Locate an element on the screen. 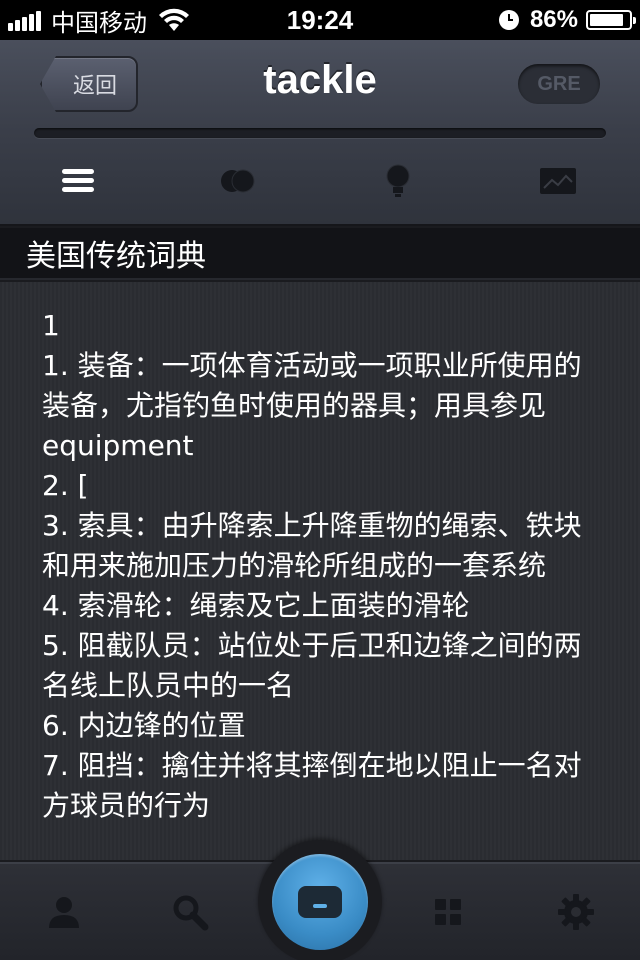 The height and width of the screenshot is (960, 640). status-bar: 中国移动 19:24 86% is located at coordinates (320, 20).